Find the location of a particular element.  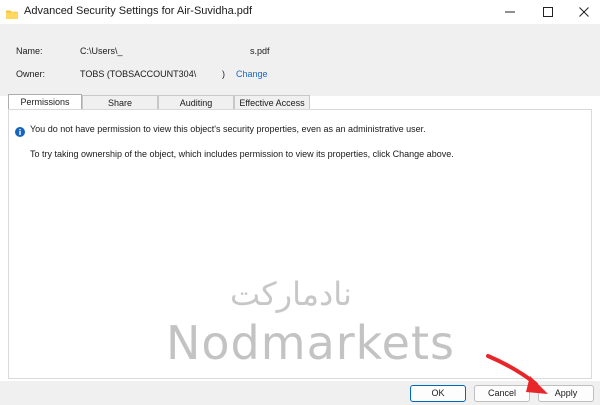

name-value-suffix: s.pdf is located at coordinates (260, 51).